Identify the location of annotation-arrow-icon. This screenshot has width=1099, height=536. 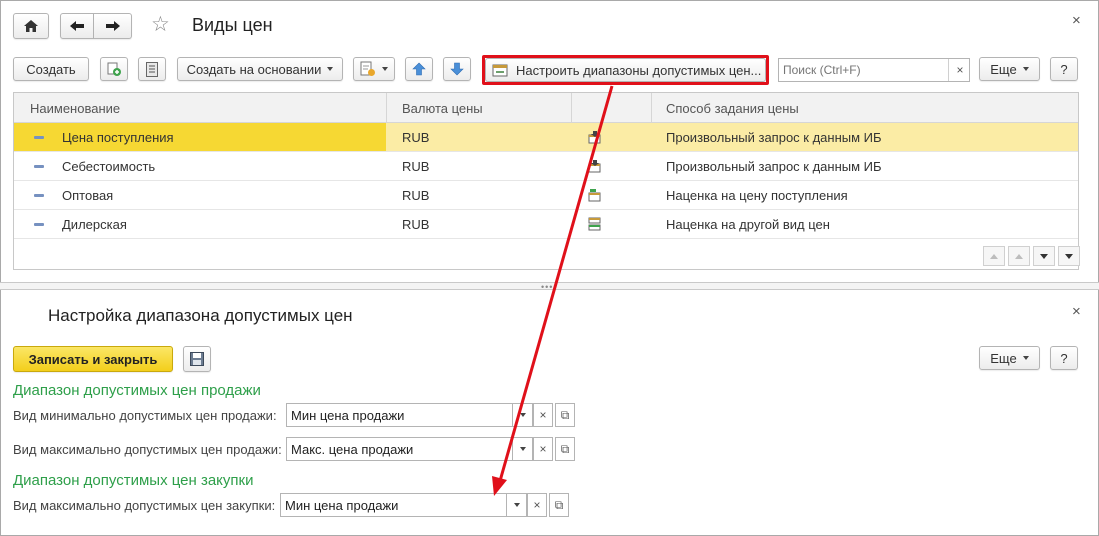
(553, 290).